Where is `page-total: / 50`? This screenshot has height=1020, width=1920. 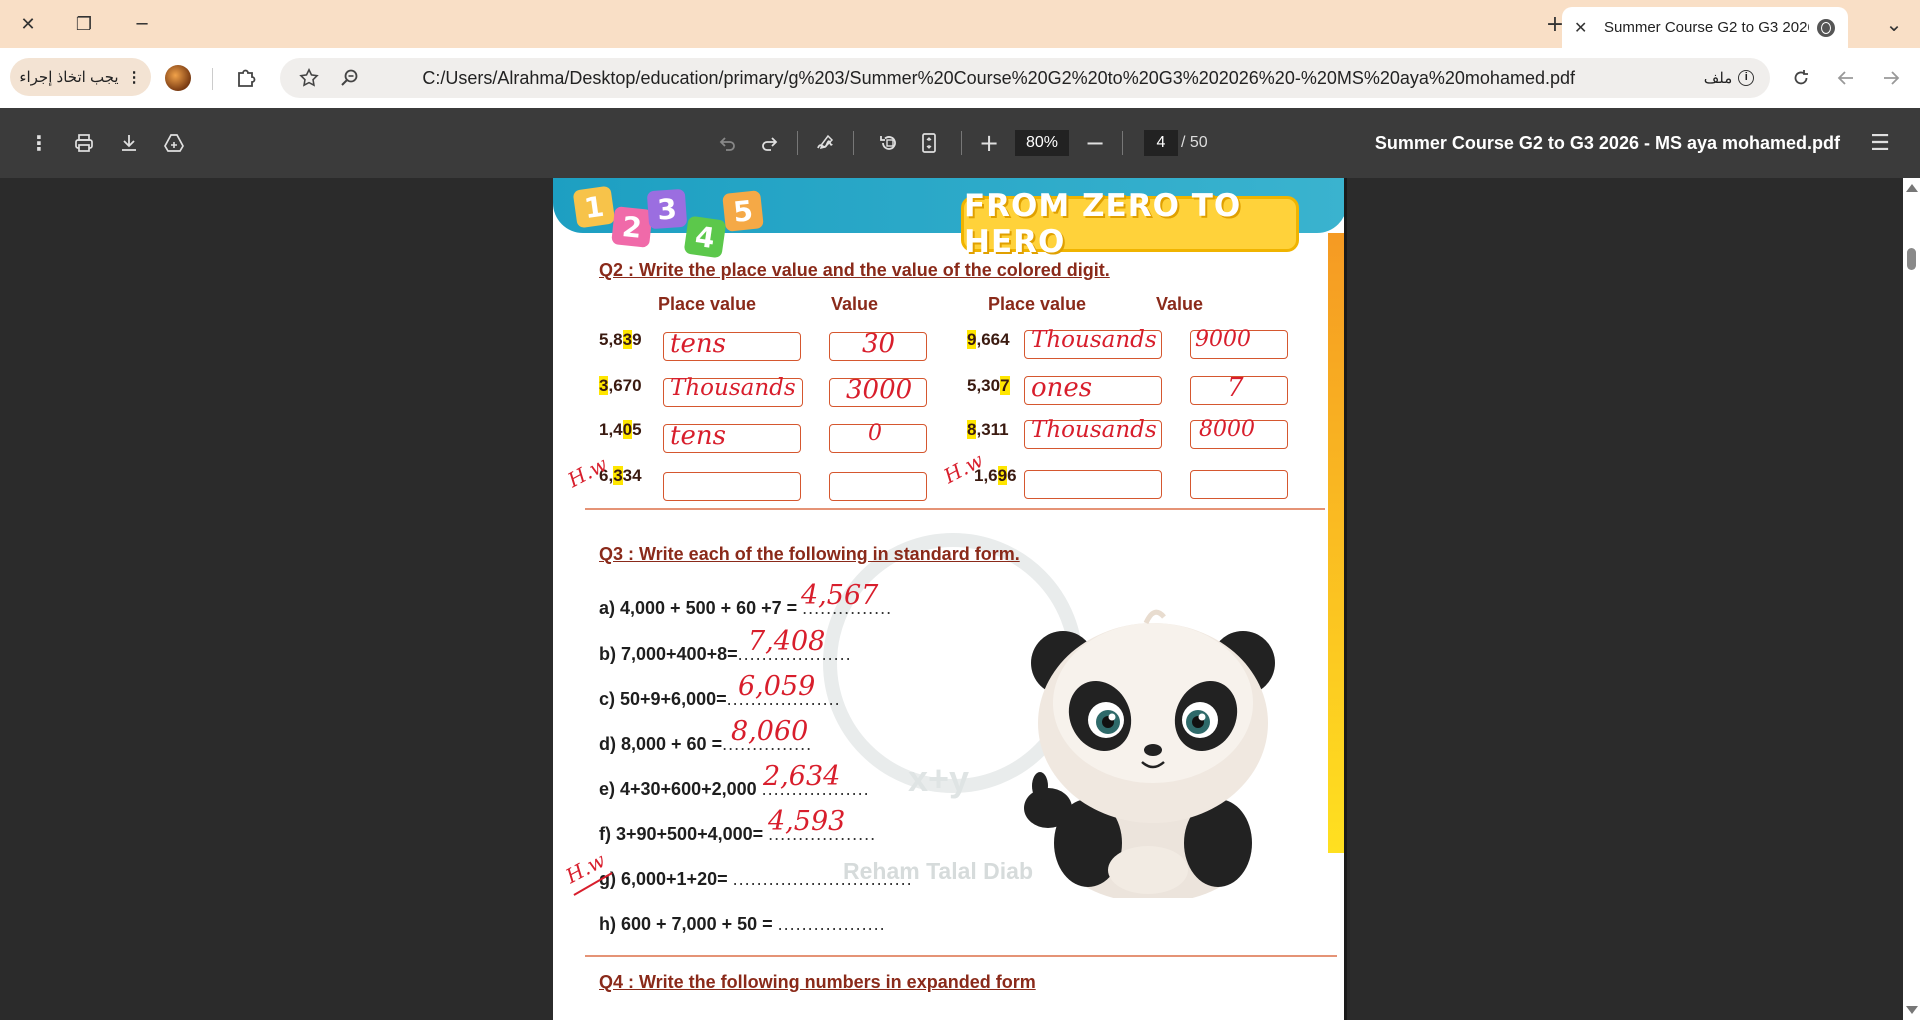
page-total: / 50 is located at coordinates (1194, 142).